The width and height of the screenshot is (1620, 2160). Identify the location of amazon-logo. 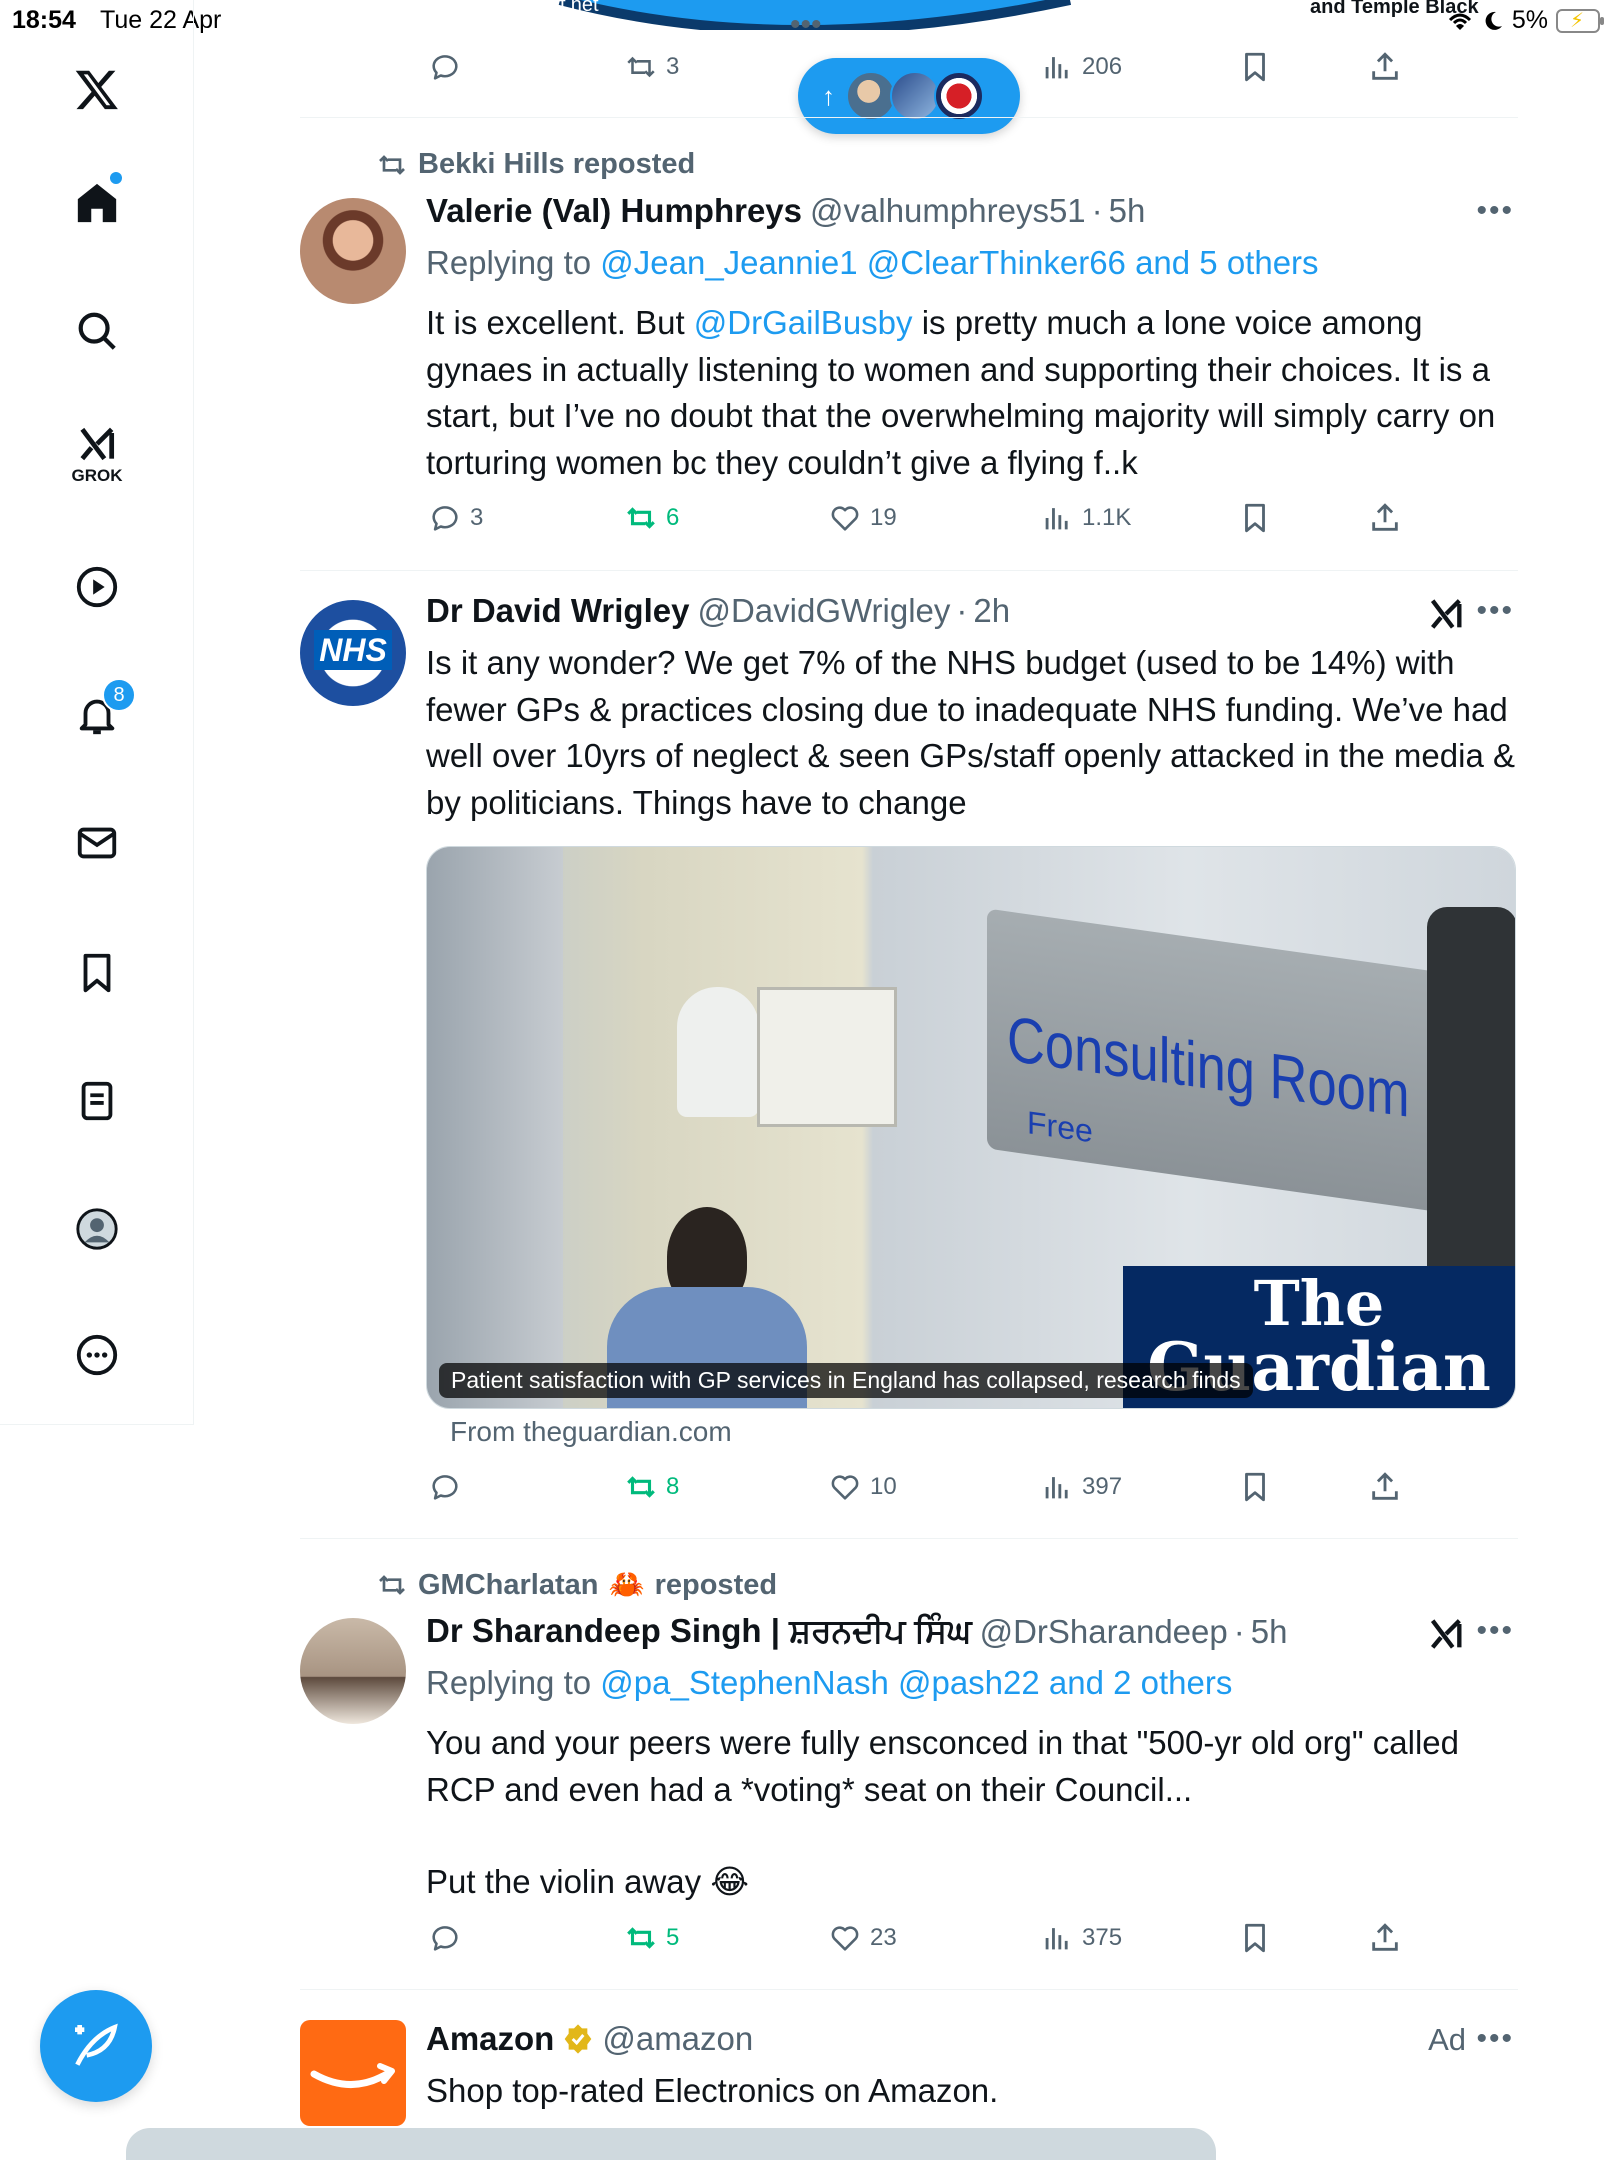
(353, 2073).